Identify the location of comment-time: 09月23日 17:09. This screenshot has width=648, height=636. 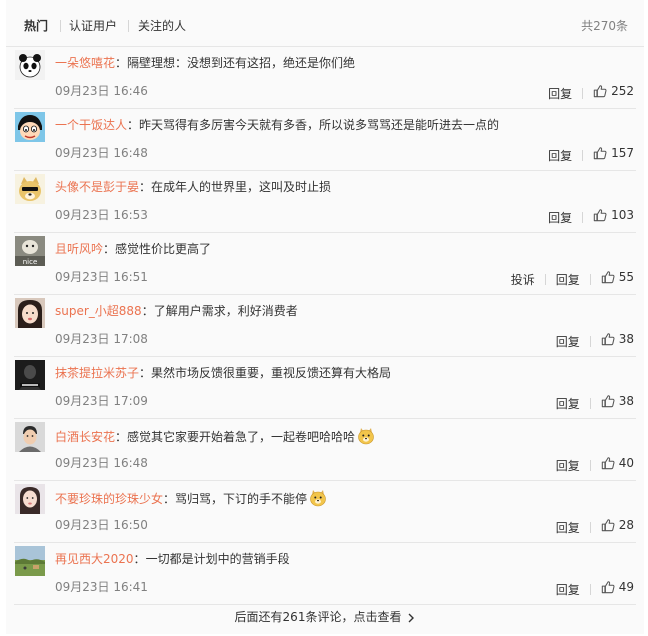
(101, 401).